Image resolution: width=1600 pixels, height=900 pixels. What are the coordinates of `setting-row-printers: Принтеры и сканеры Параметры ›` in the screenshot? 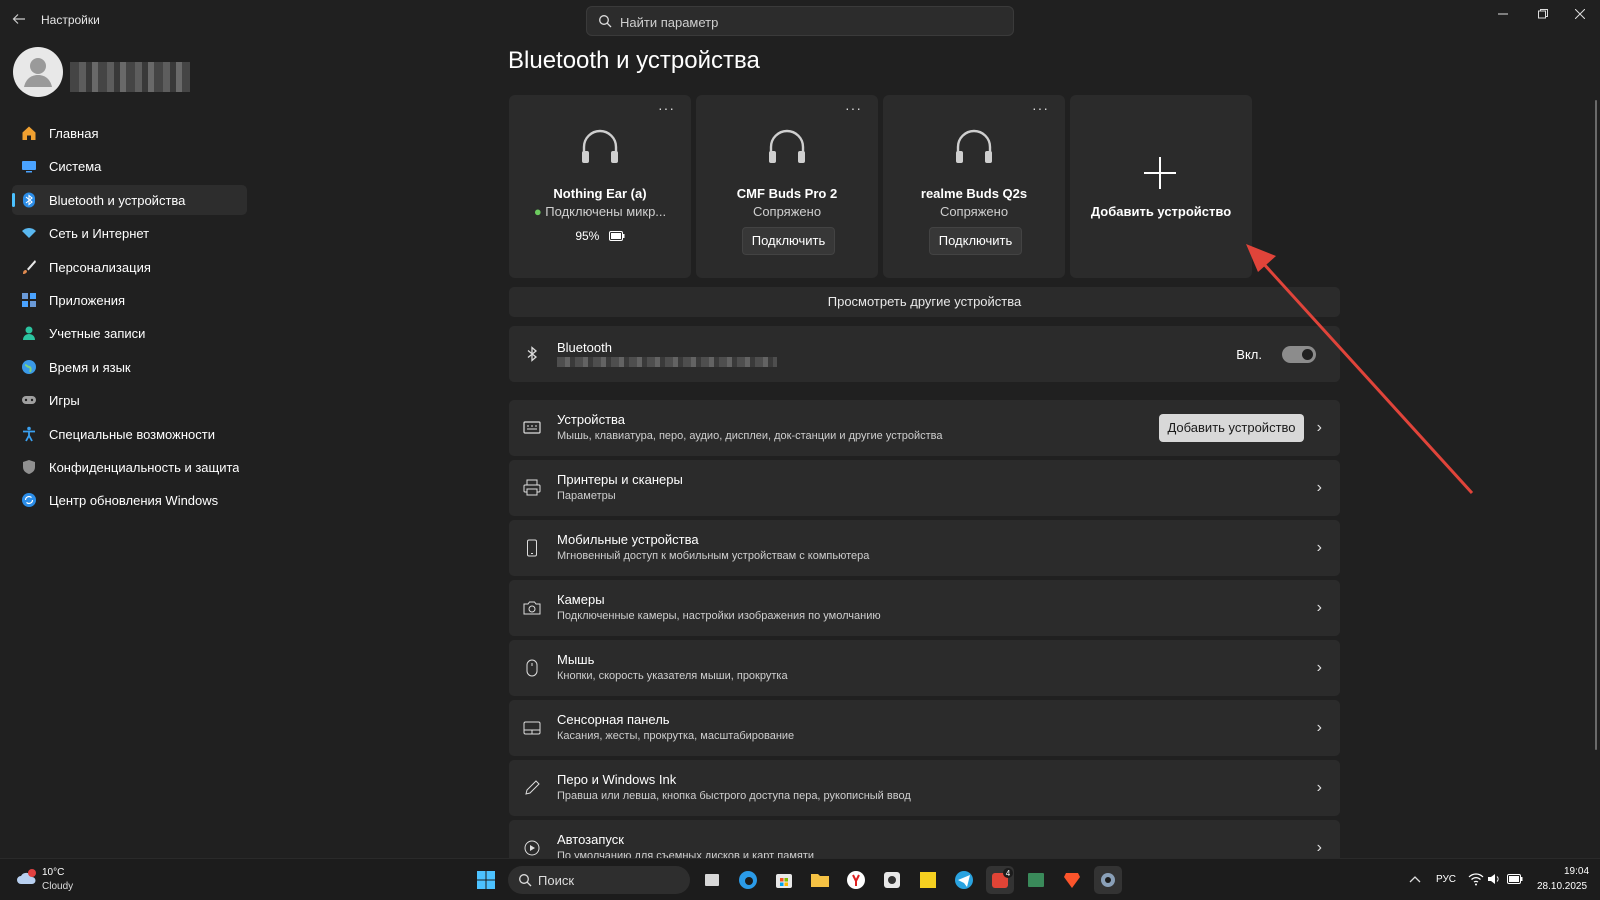 It's located at (924, 488).